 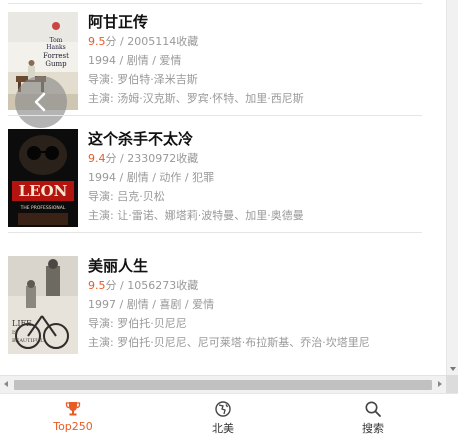 I want to click on movie-director: 导演: 罗伯特·泽米吉斯, so click(x=143, y=79).